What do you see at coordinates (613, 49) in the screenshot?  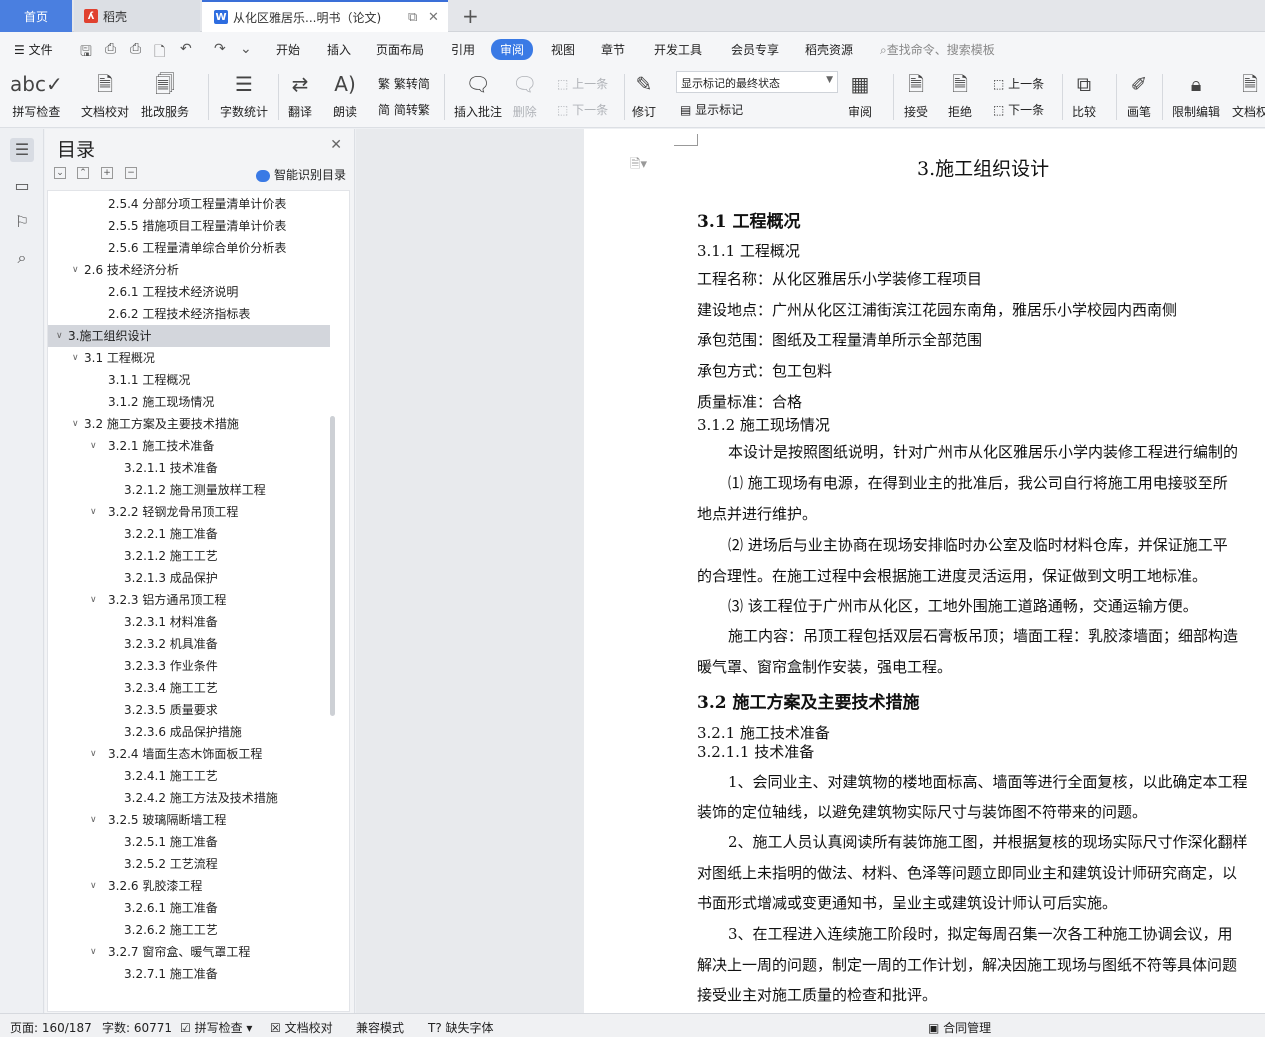 I see `menu-section: 章节` at bounding box center [613, 49].